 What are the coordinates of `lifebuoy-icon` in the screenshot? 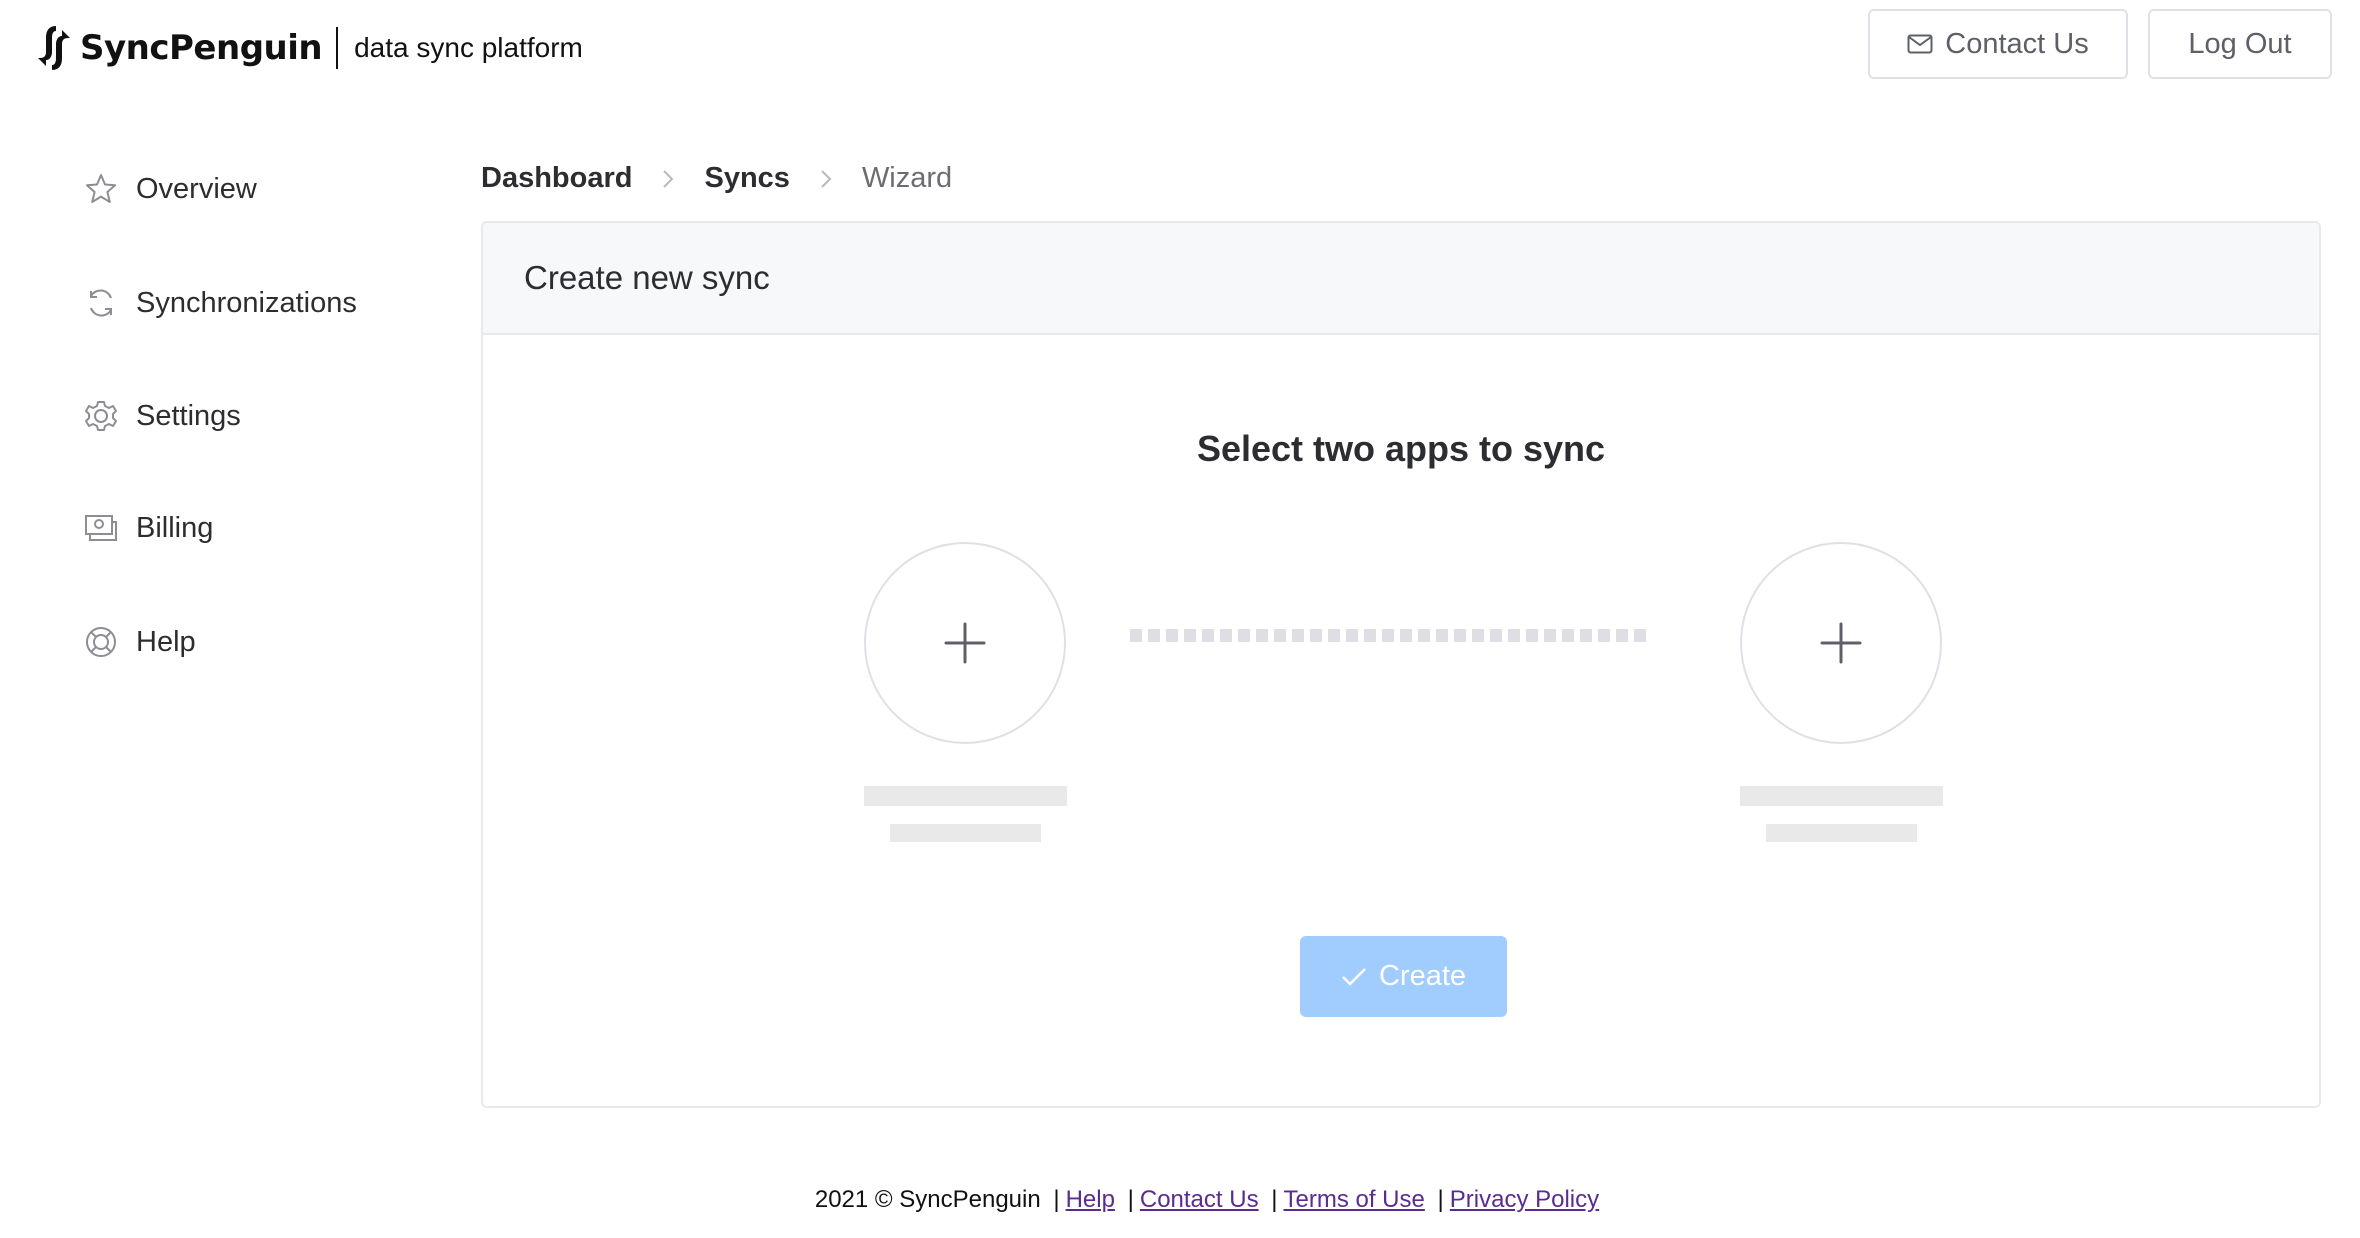 It's located at (101, 642).